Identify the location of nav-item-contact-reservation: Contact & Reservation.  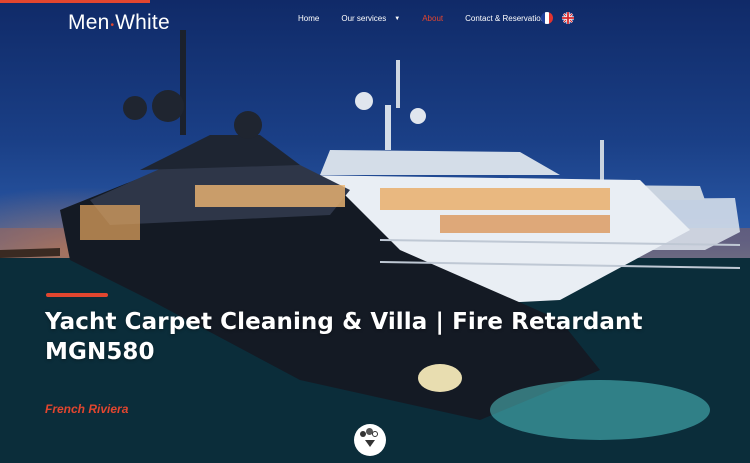
(505, 18).